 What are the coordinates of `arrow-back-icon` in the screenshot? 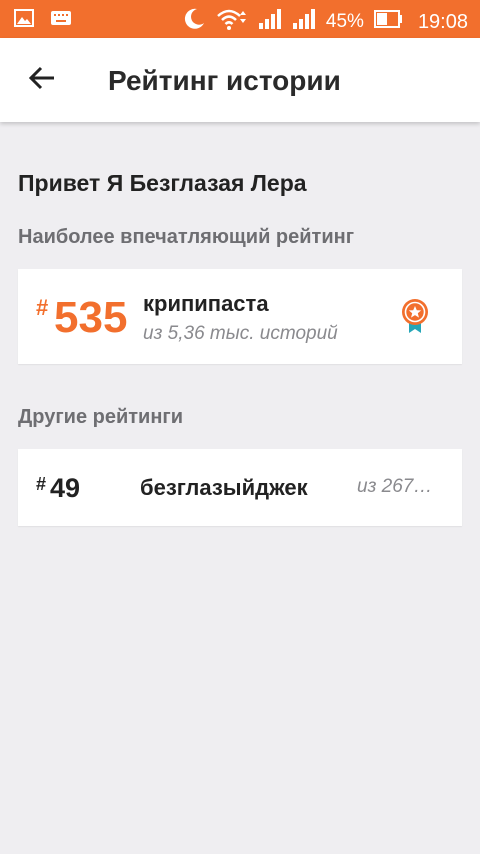 It's located at (42, 80).